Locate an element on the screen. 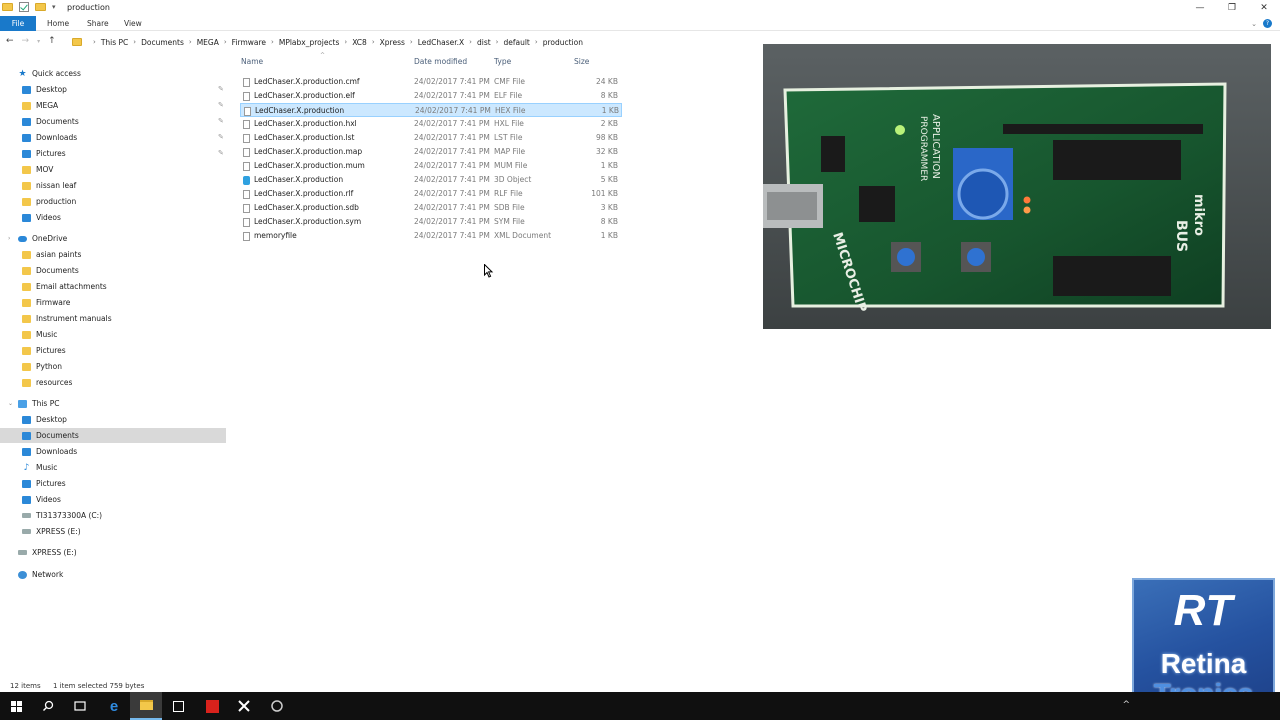  nav-item-email-attachments: Email attachments is located at coordinates (64, 286).